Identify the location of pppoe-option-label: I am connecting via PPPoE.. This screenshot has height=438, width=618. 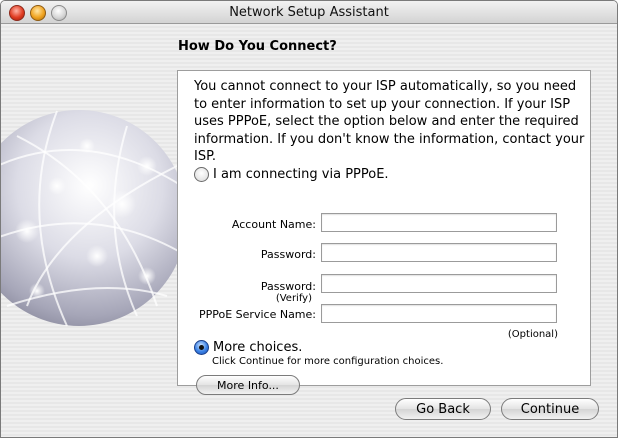
(301, 174).